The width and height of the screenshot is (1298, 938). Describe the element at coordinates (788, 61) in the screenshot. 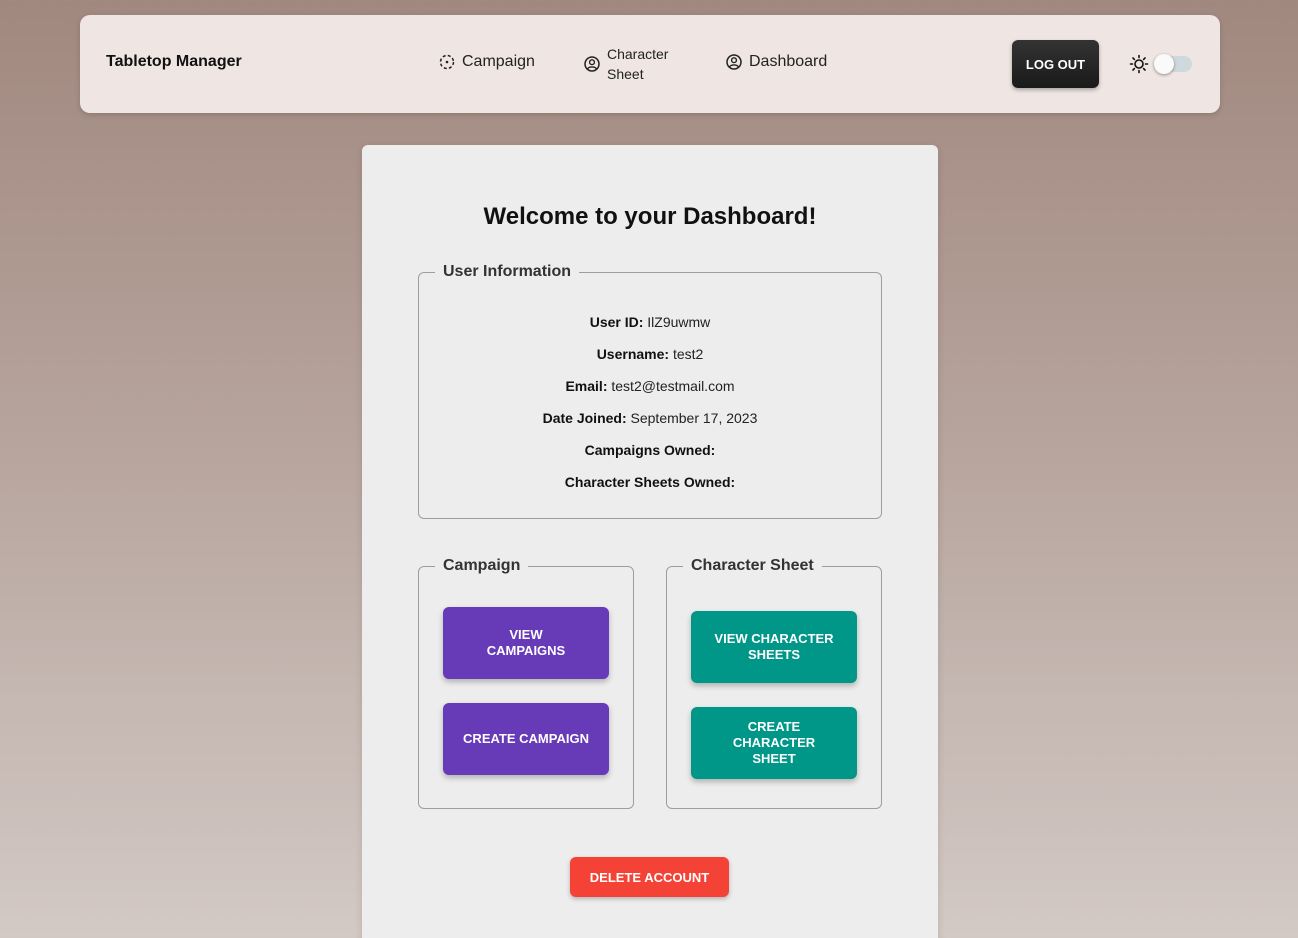

I see `nav-link-dashboard-label: Dashboard` at that location.